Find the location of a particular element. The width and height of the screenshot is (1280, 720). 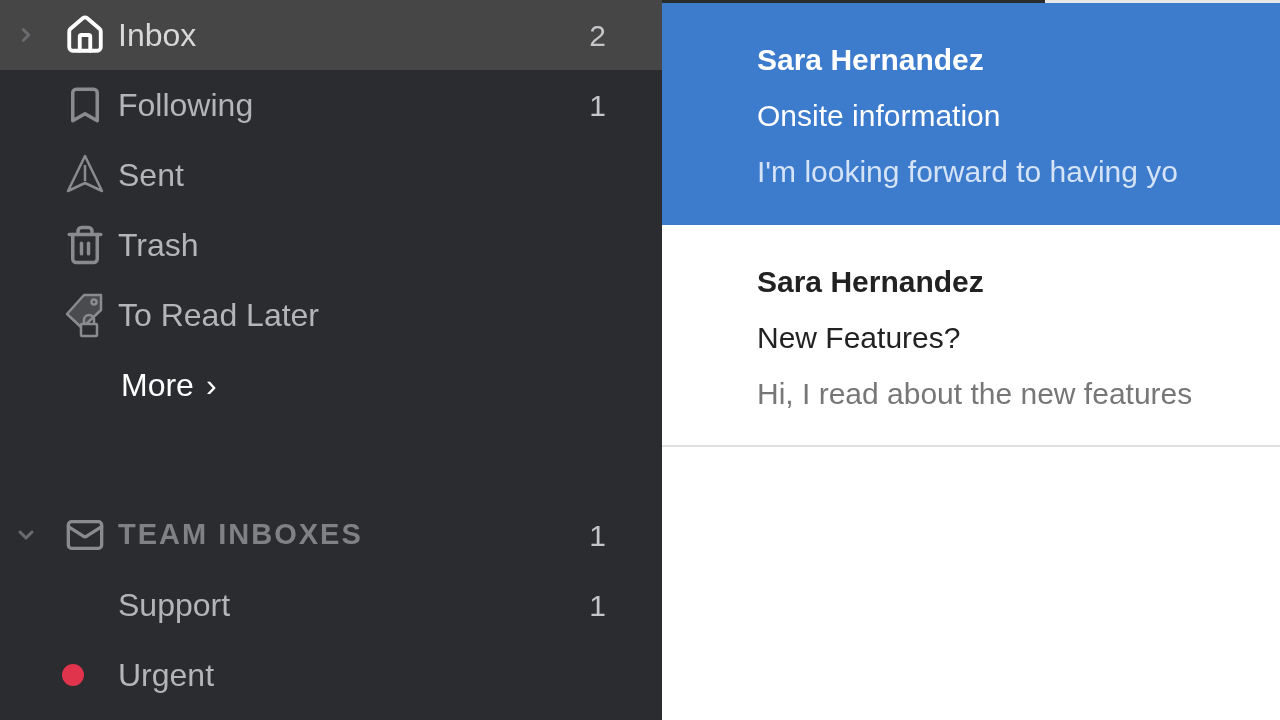

sidebar-item: To Read Later is located at coordinates (331, 315).